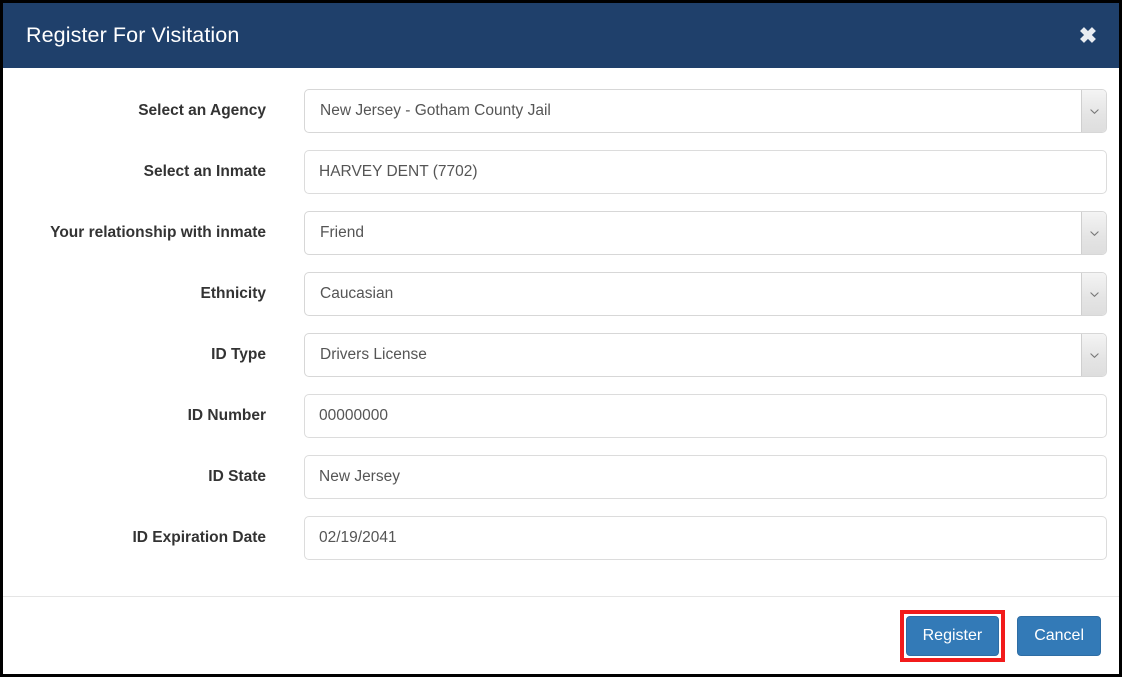  I want to click on select-agency: New Jersey - Gotham County Jail, so click(705, 111).